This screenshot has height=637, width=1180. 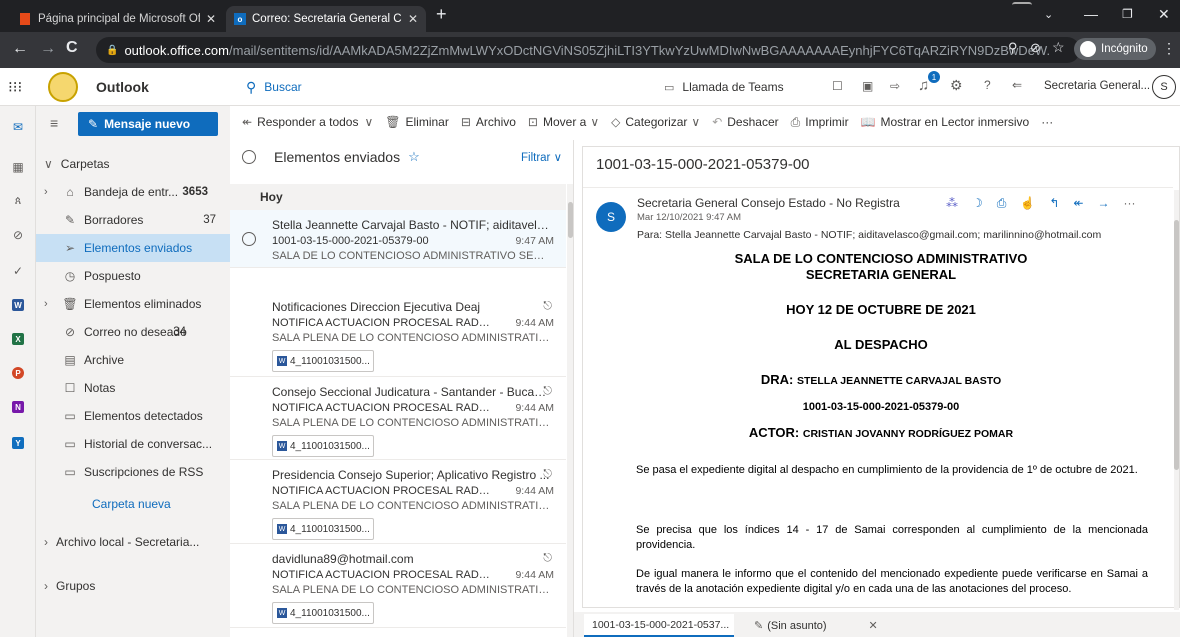 What do you see at coordinates (18, 305) in the screenshot?
I see `word-app-button: W` at bounding box center [18, 305].